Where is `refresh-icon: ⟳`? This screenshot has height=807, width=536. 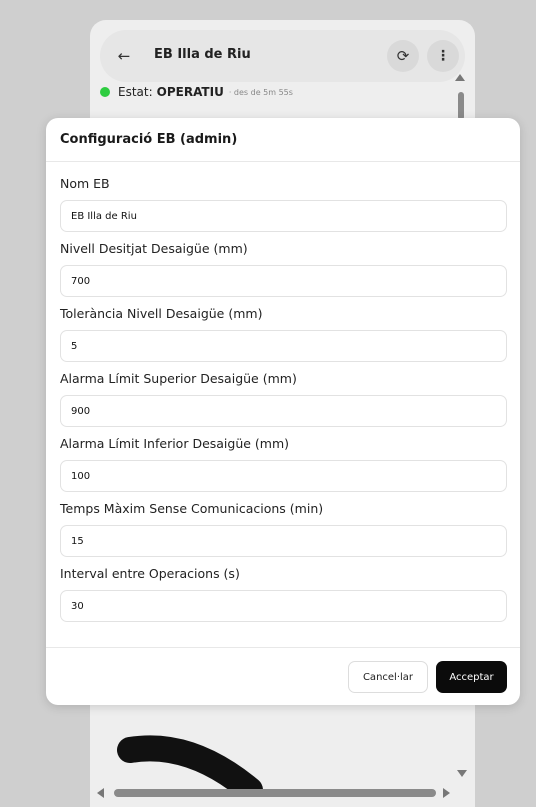
refresh-icon: ⟳ is located at coordinates (403, 56).